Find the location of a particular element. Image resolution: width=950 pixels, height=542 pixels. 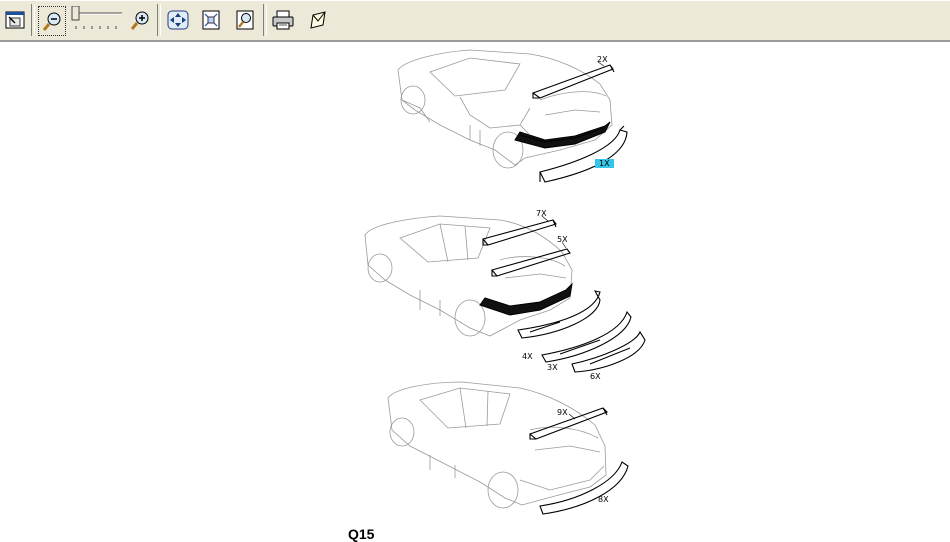

part-roof-spoiler-9x is located at coordinates (568, 423).